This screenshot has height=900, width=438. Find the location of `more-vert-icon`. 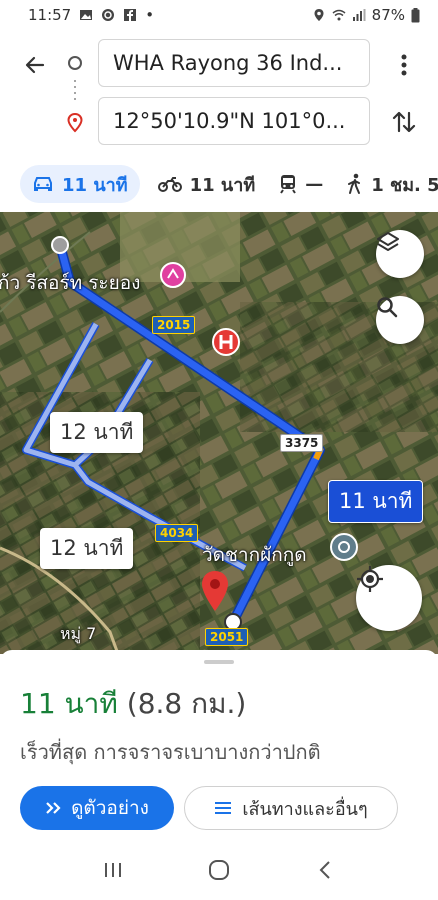

more-vert-icon is located at coordinates (404, 65).